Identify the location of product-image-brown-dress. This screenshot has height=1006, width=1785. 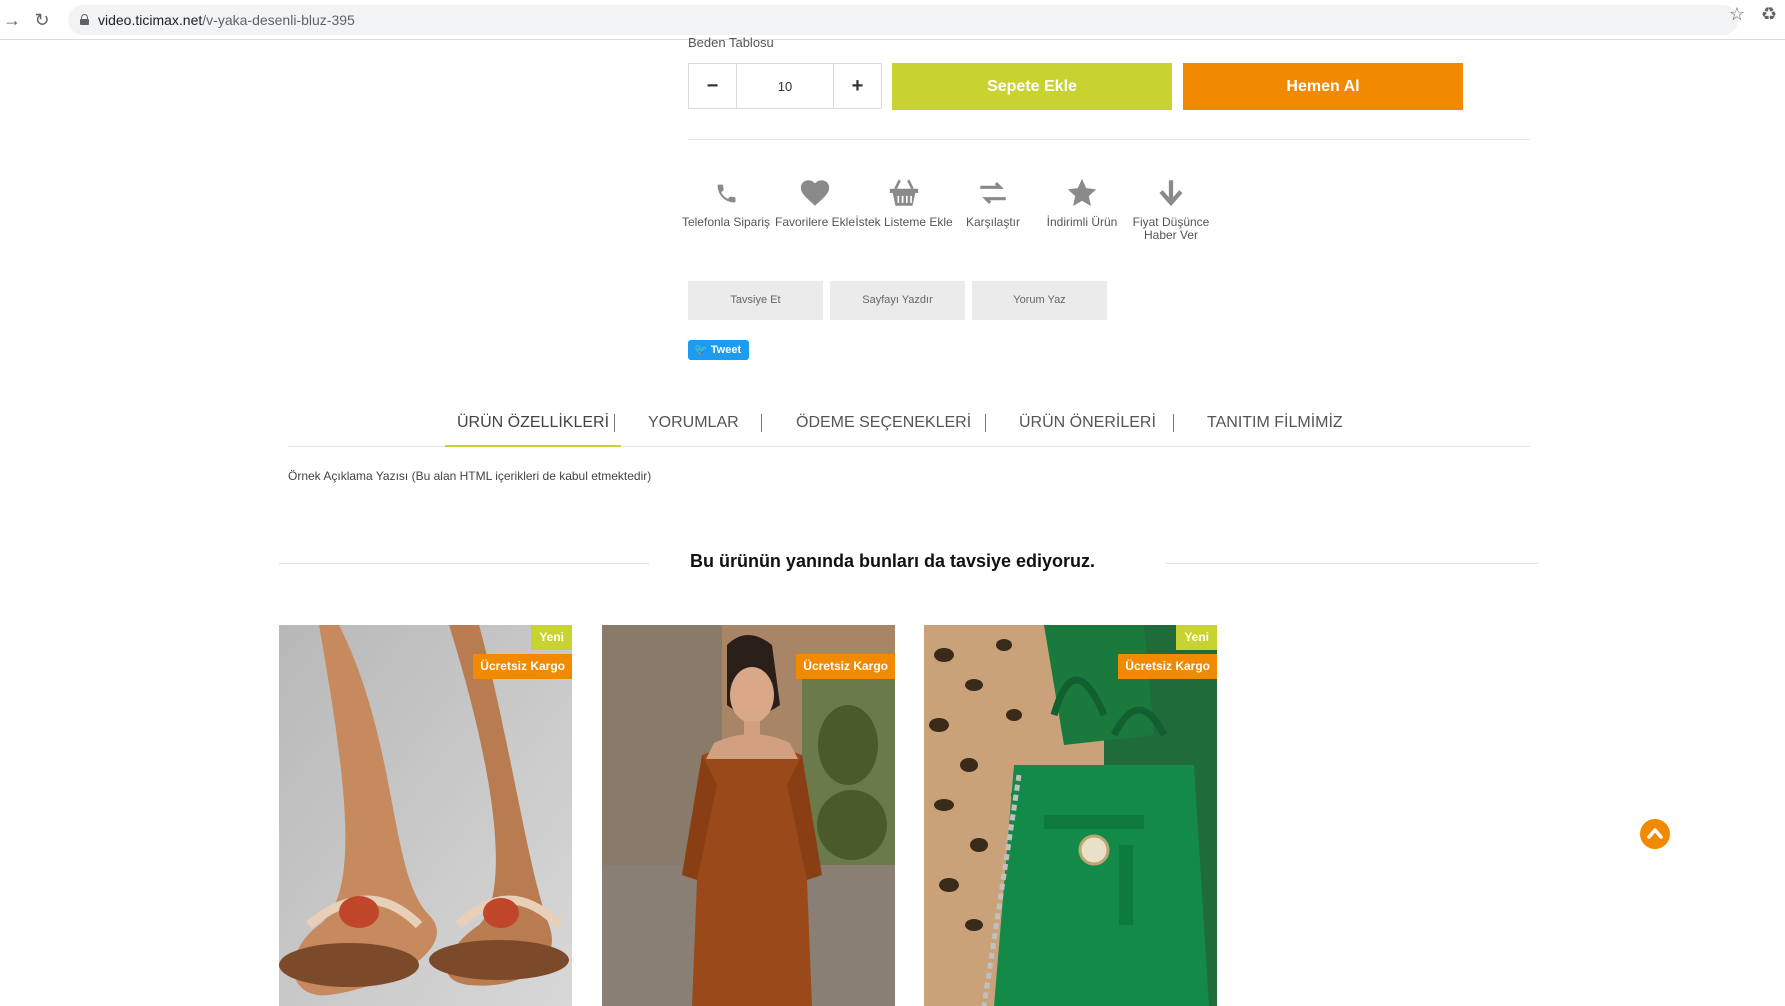
(748, 815).